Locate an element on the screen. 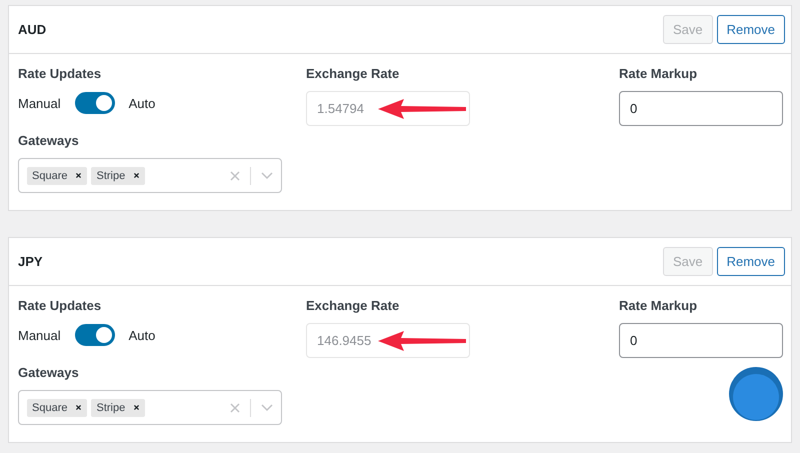 This screenshot has width=800, height=453. currency-code: AUD is located at coordinates (32, 29).